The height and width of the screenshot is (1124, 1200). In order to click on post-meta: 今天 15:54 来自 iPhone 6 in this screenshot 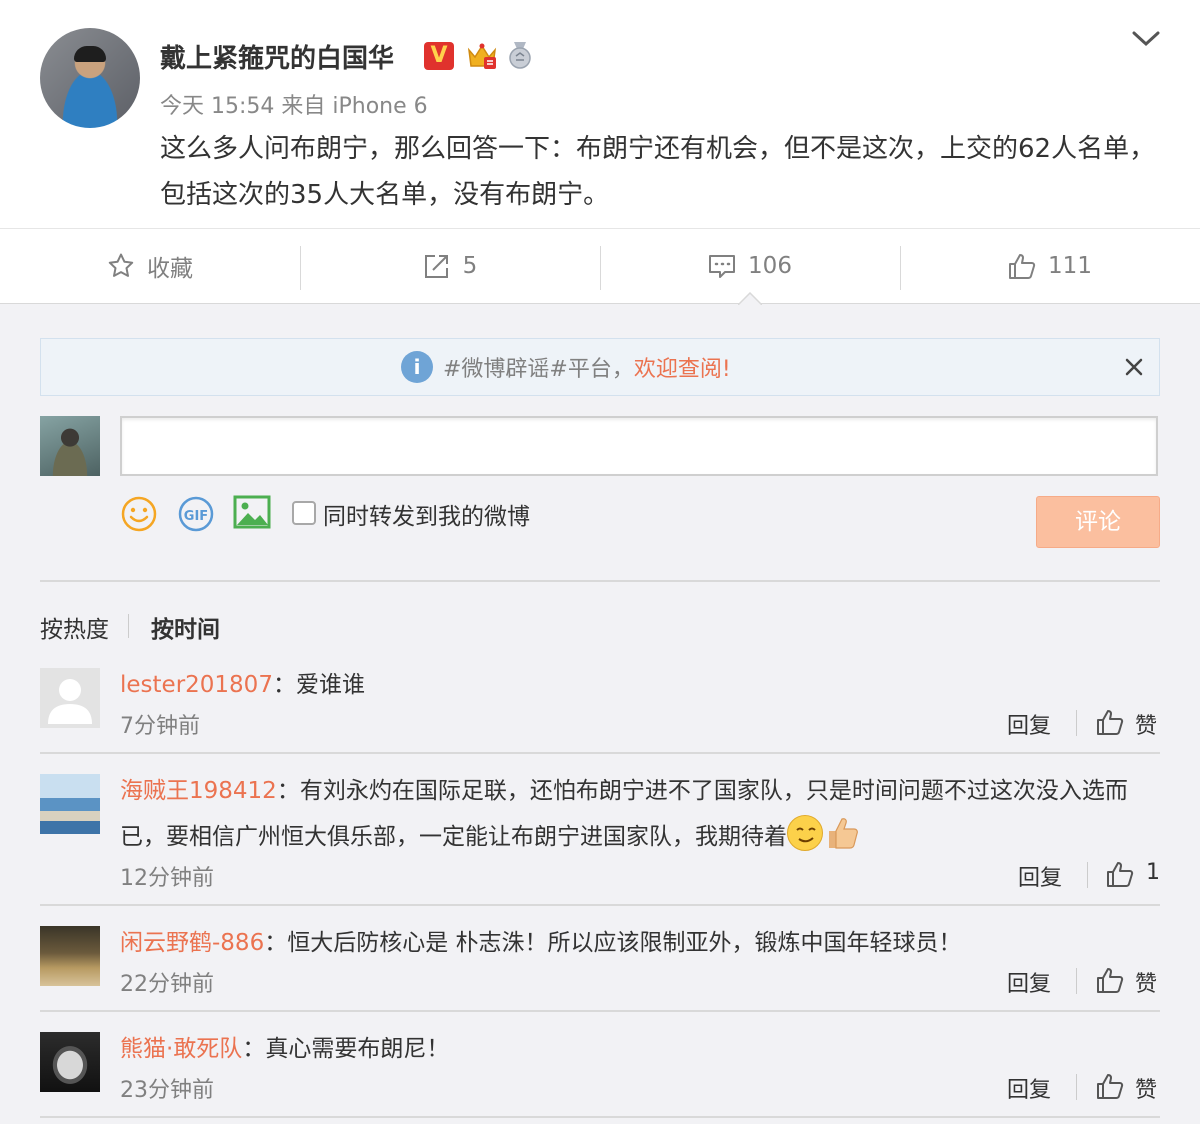, I will do `click(294, 106)`.